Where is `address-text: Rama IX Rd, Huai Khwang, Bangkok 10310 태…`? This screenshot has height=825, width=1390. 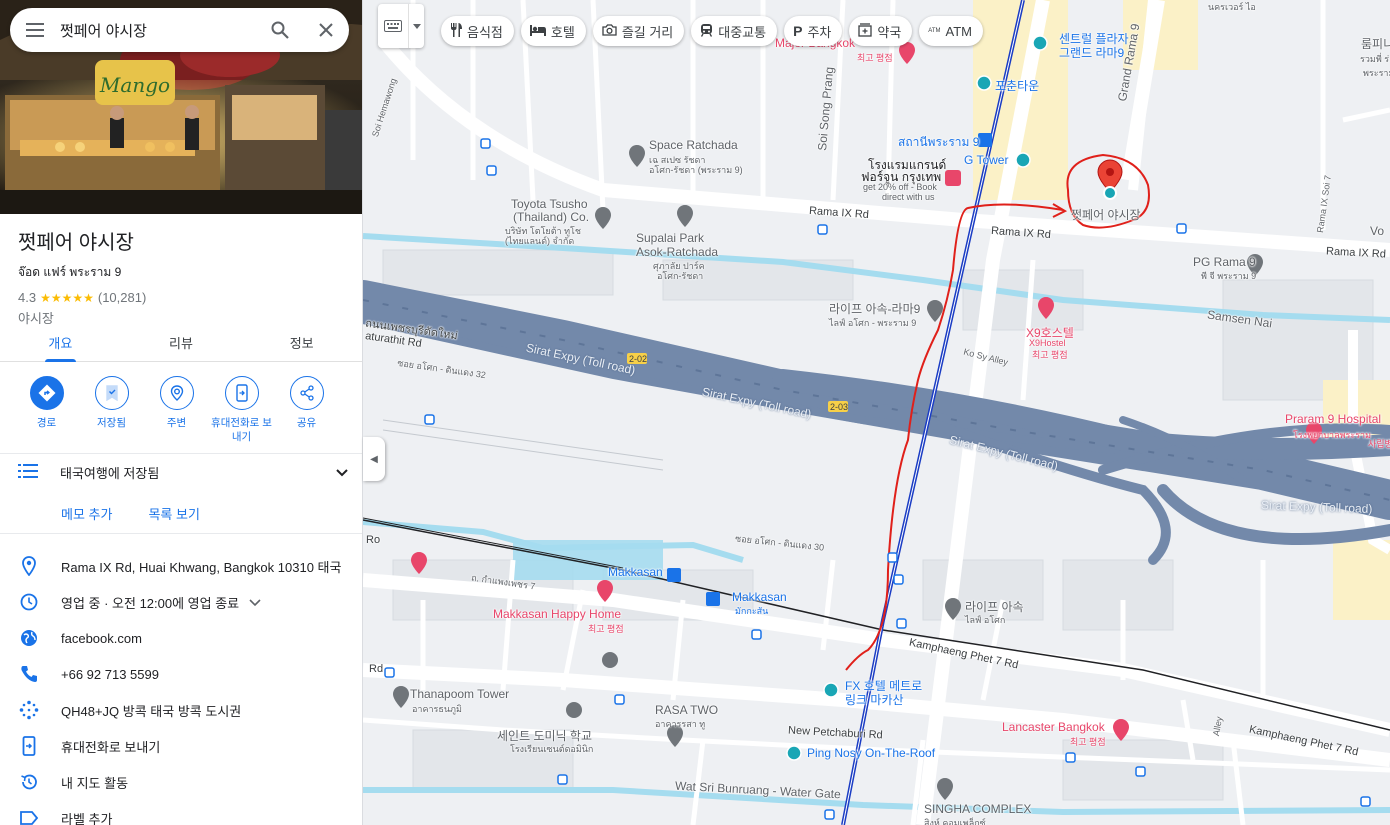 address-text: Rama IX Rd, Huai Khwang, Bangkok 10310 태… is located at coordinates (201, 567).